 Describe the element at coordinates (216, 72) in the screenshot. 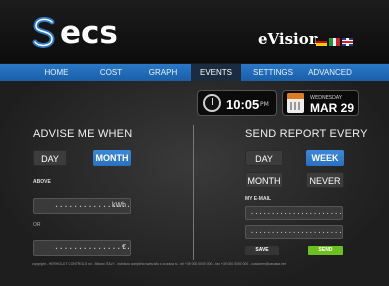

I see `nav-events: EVENTS` at that location.